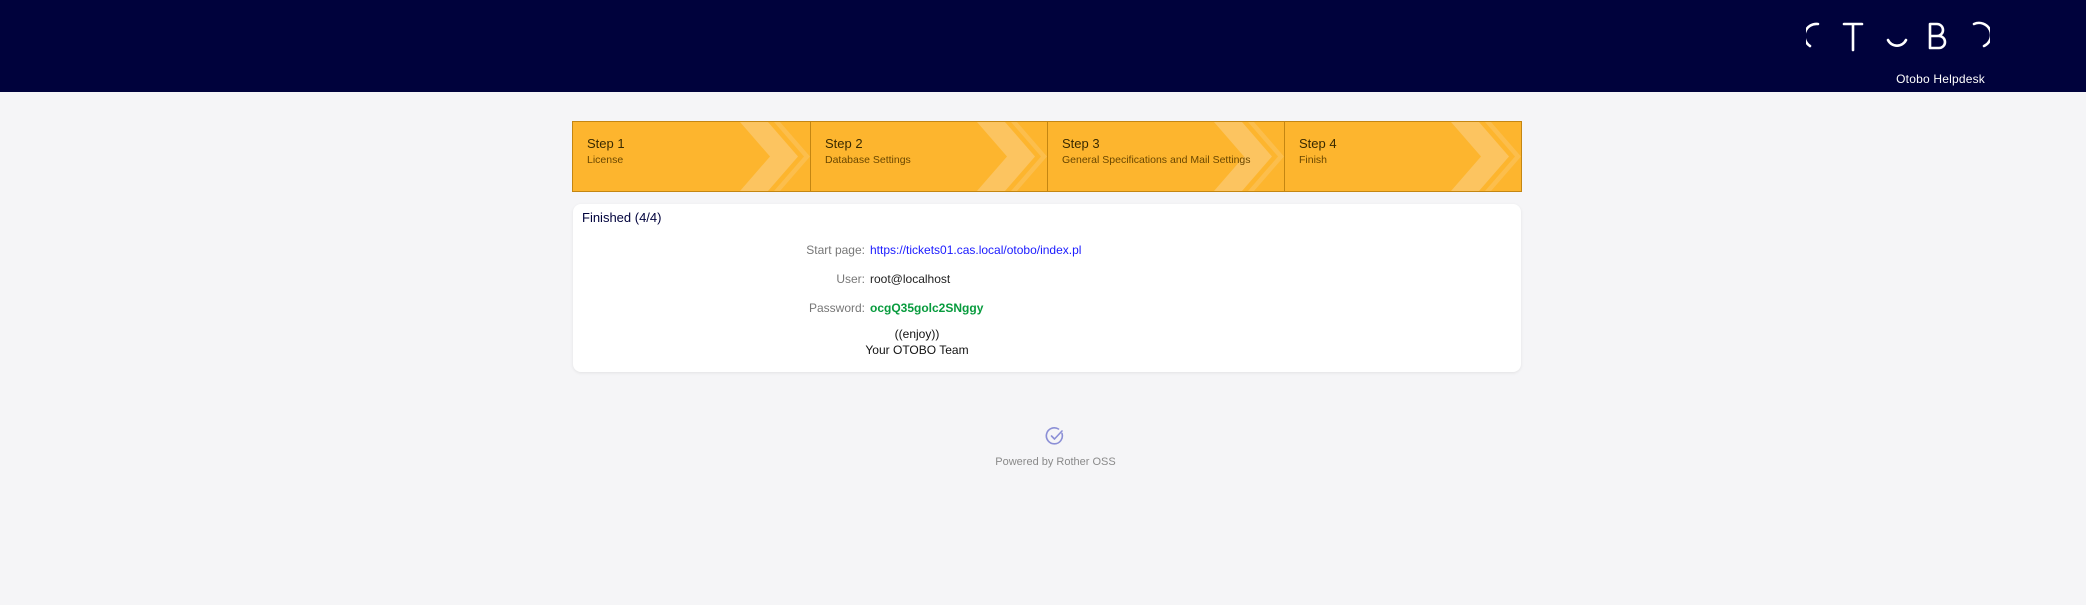  I want to click on otobo-logo-icon, so click(1898, 36).